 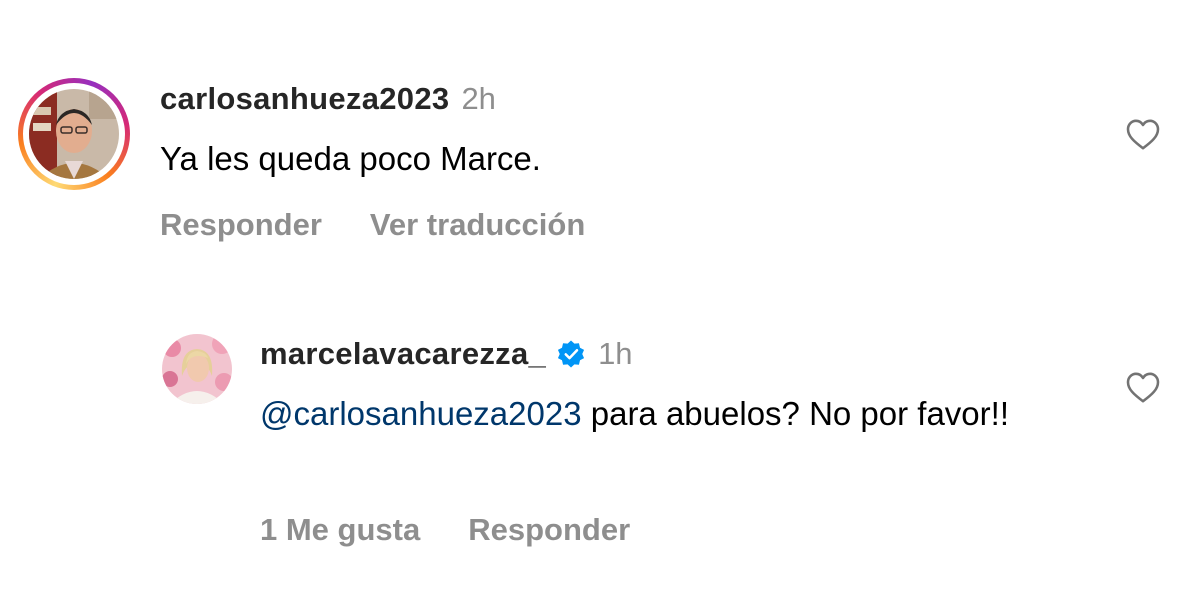 I want to click on comment-actions: 1 Me gusta Responder, so click(x=469, y=530).